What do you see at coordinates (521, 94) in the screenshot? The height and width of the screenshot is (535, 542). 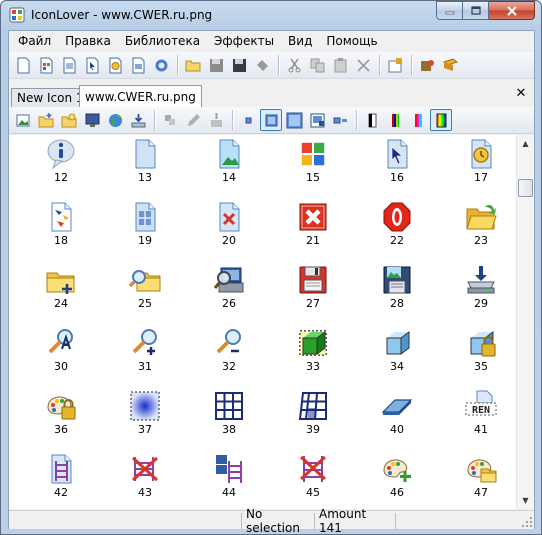 I see `close-tab-button: ✕` at bounding box center [521, 94].